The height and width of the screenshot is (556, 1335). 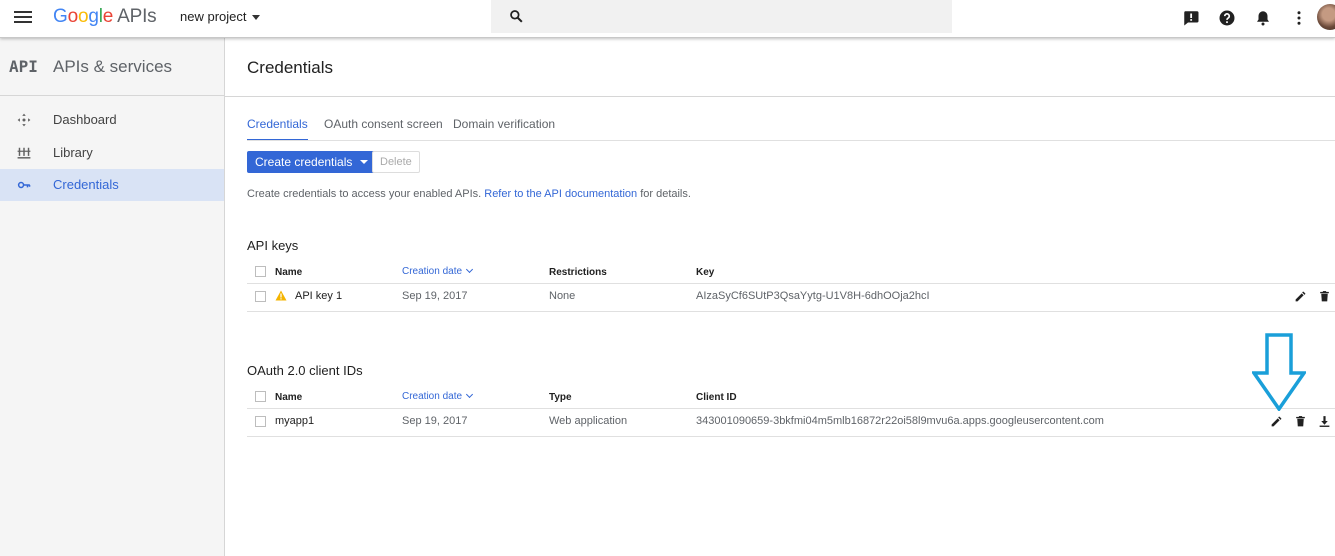 I want to click on client-type: Web application, so click(x=588, y=421).